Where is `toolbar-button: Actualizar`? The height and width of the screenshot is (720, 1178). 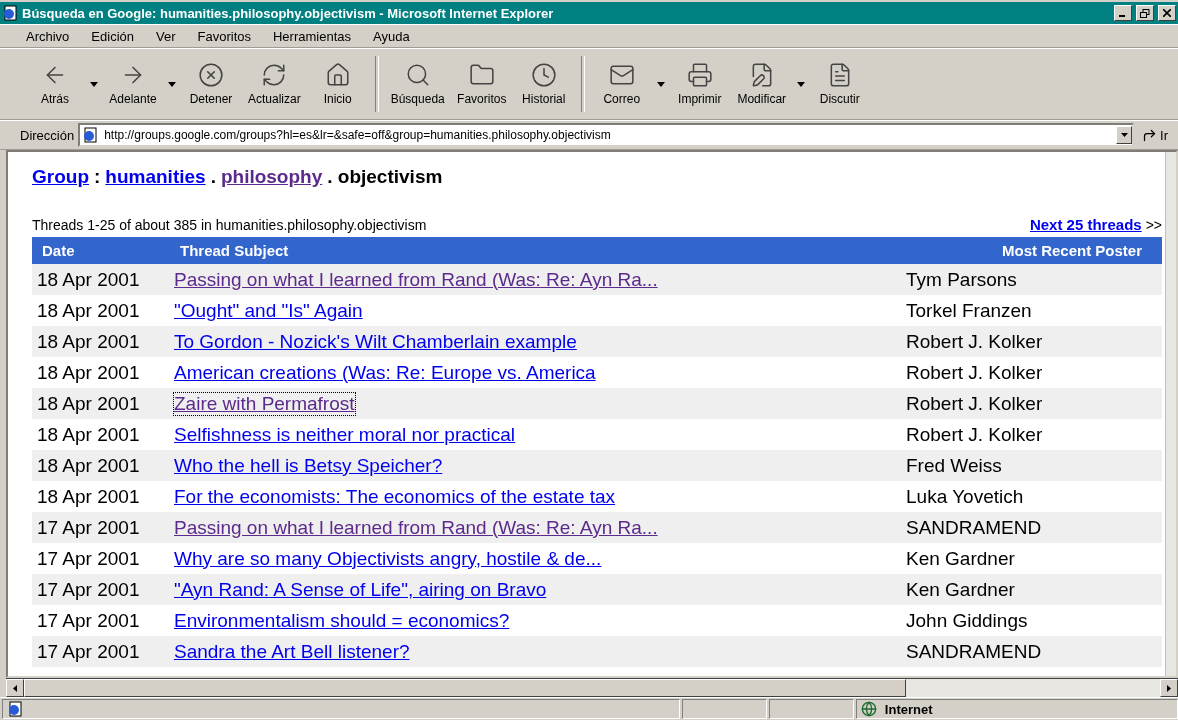 toolbar-button: Actualizar is located at coordinates (274, 84).